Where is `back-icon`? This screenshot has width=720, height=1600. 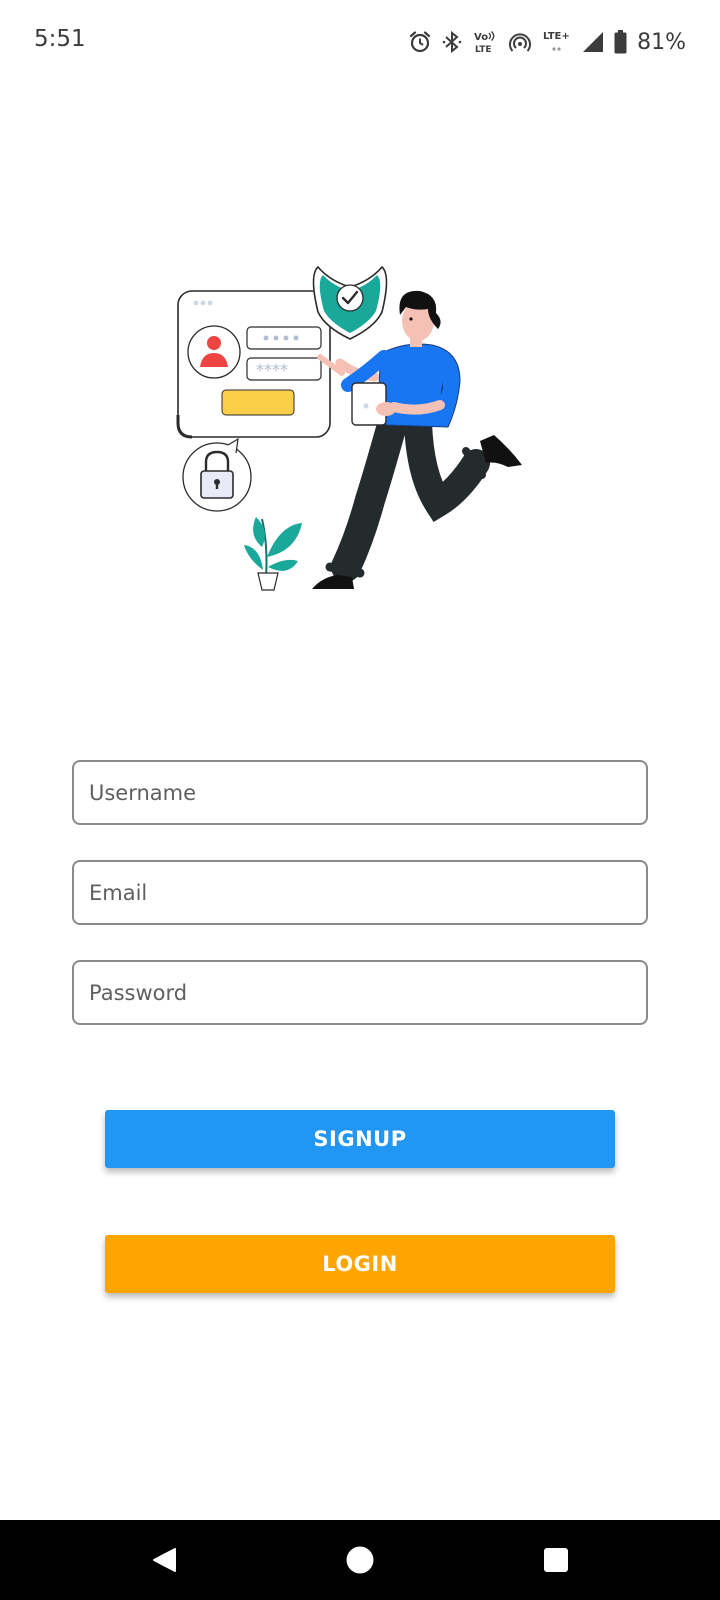 back-icon is located at coordinates (164, 1560).